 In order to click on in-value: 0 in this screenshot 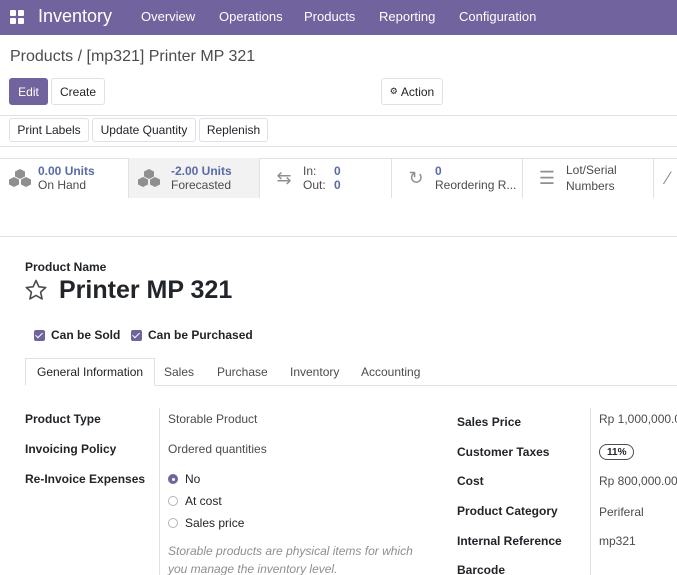, I will do `click(337, 171)`.